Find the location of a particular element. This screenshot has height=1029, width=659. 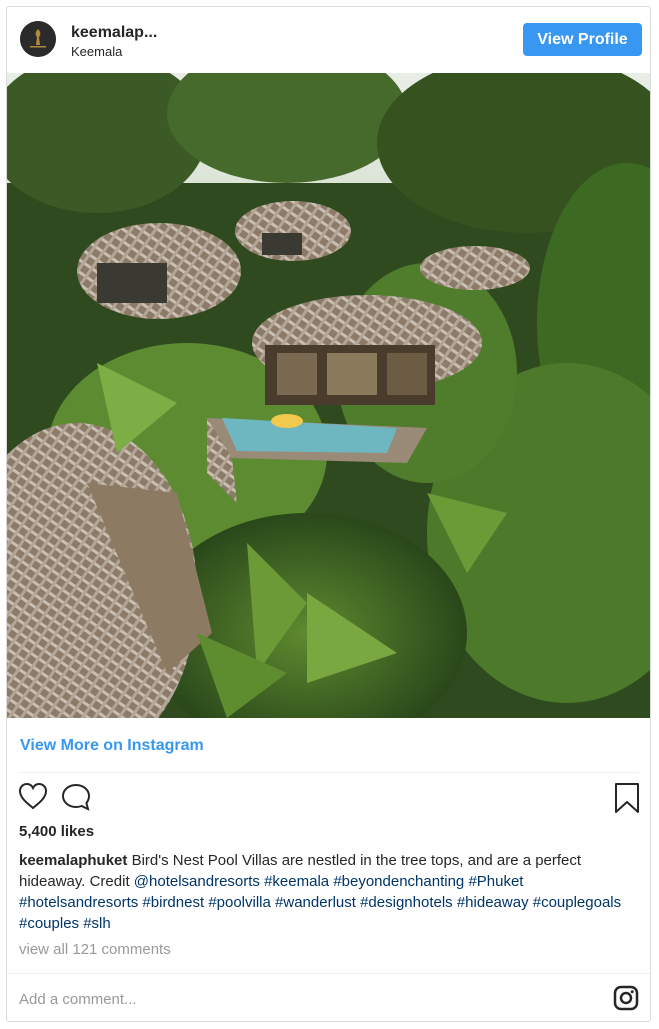

hashtag-link: #beyondenchanting is located at coordinates (398, 881).